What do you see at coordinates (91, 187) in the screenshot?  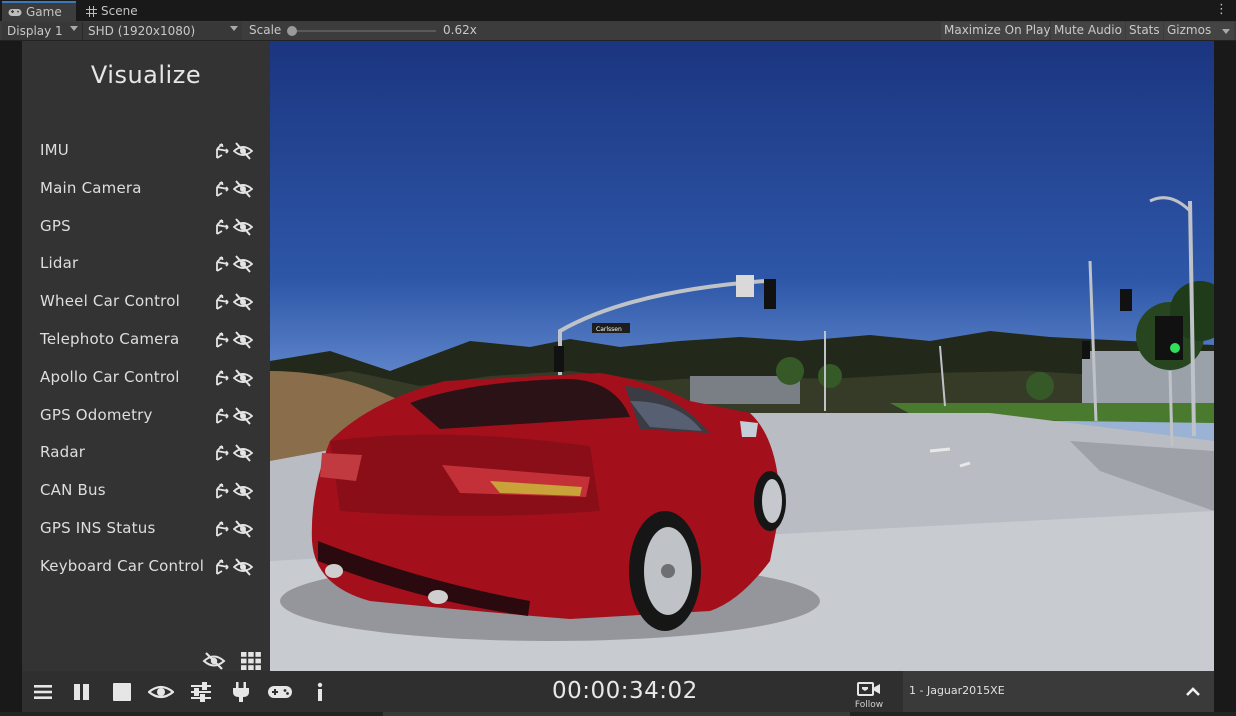 I see `visualize-item-label: Main Camera` at bounding box center [91, 187].